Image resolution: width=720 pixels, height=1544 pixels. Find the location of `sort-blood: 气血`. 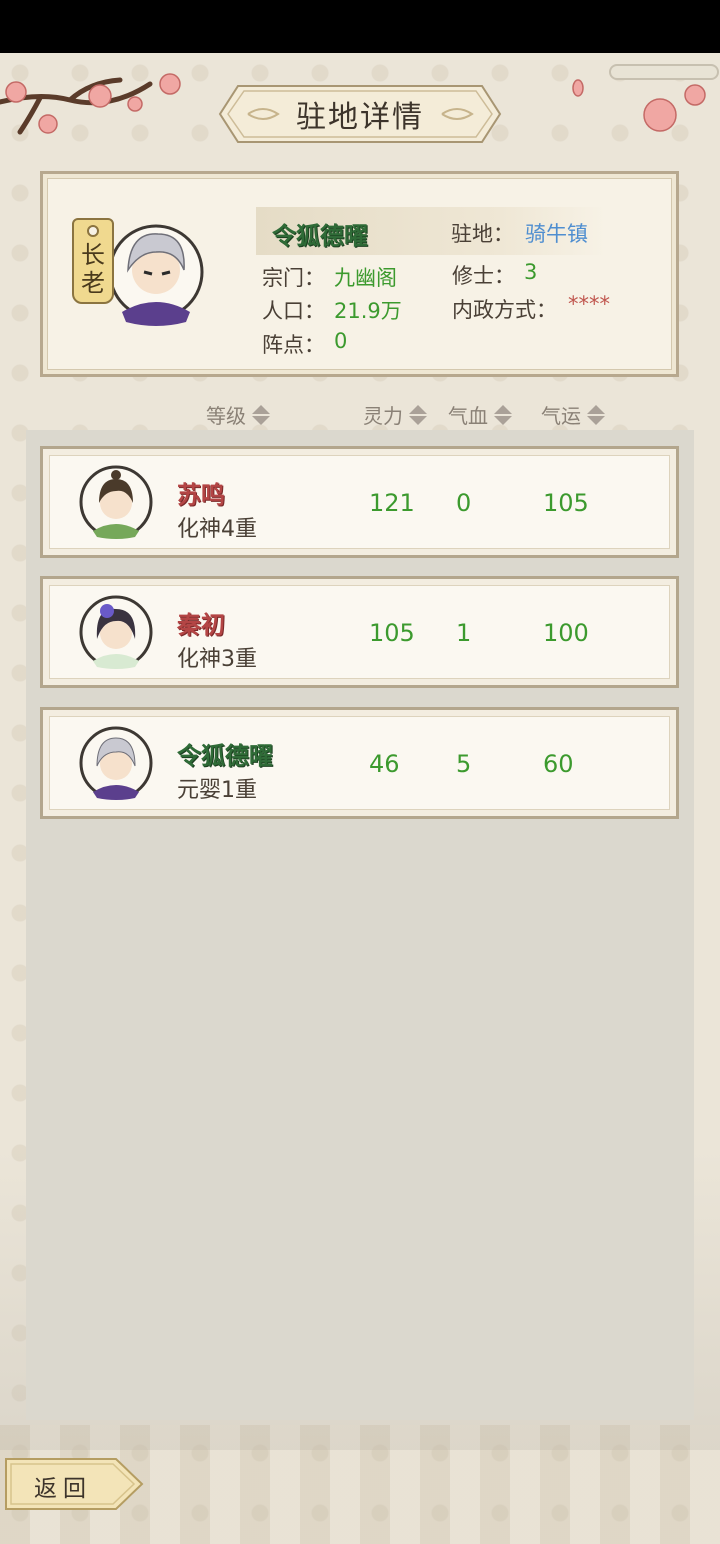

sort-blood: 气血 is located at coordinates (480, 414).